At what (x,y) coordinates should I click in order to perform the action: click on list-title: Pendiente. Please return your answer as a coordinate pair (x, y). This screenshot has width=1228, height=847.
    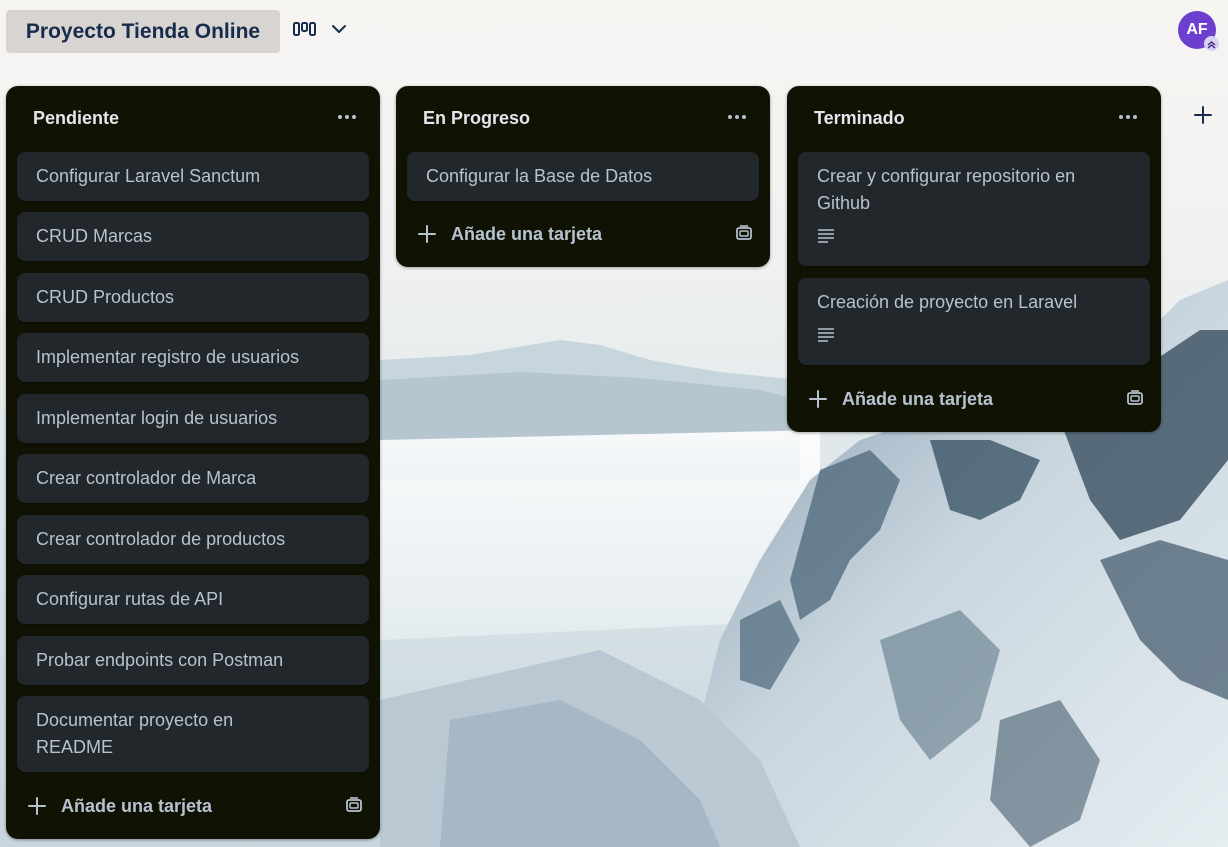
    Looking at the image, I should click on (76, 118).